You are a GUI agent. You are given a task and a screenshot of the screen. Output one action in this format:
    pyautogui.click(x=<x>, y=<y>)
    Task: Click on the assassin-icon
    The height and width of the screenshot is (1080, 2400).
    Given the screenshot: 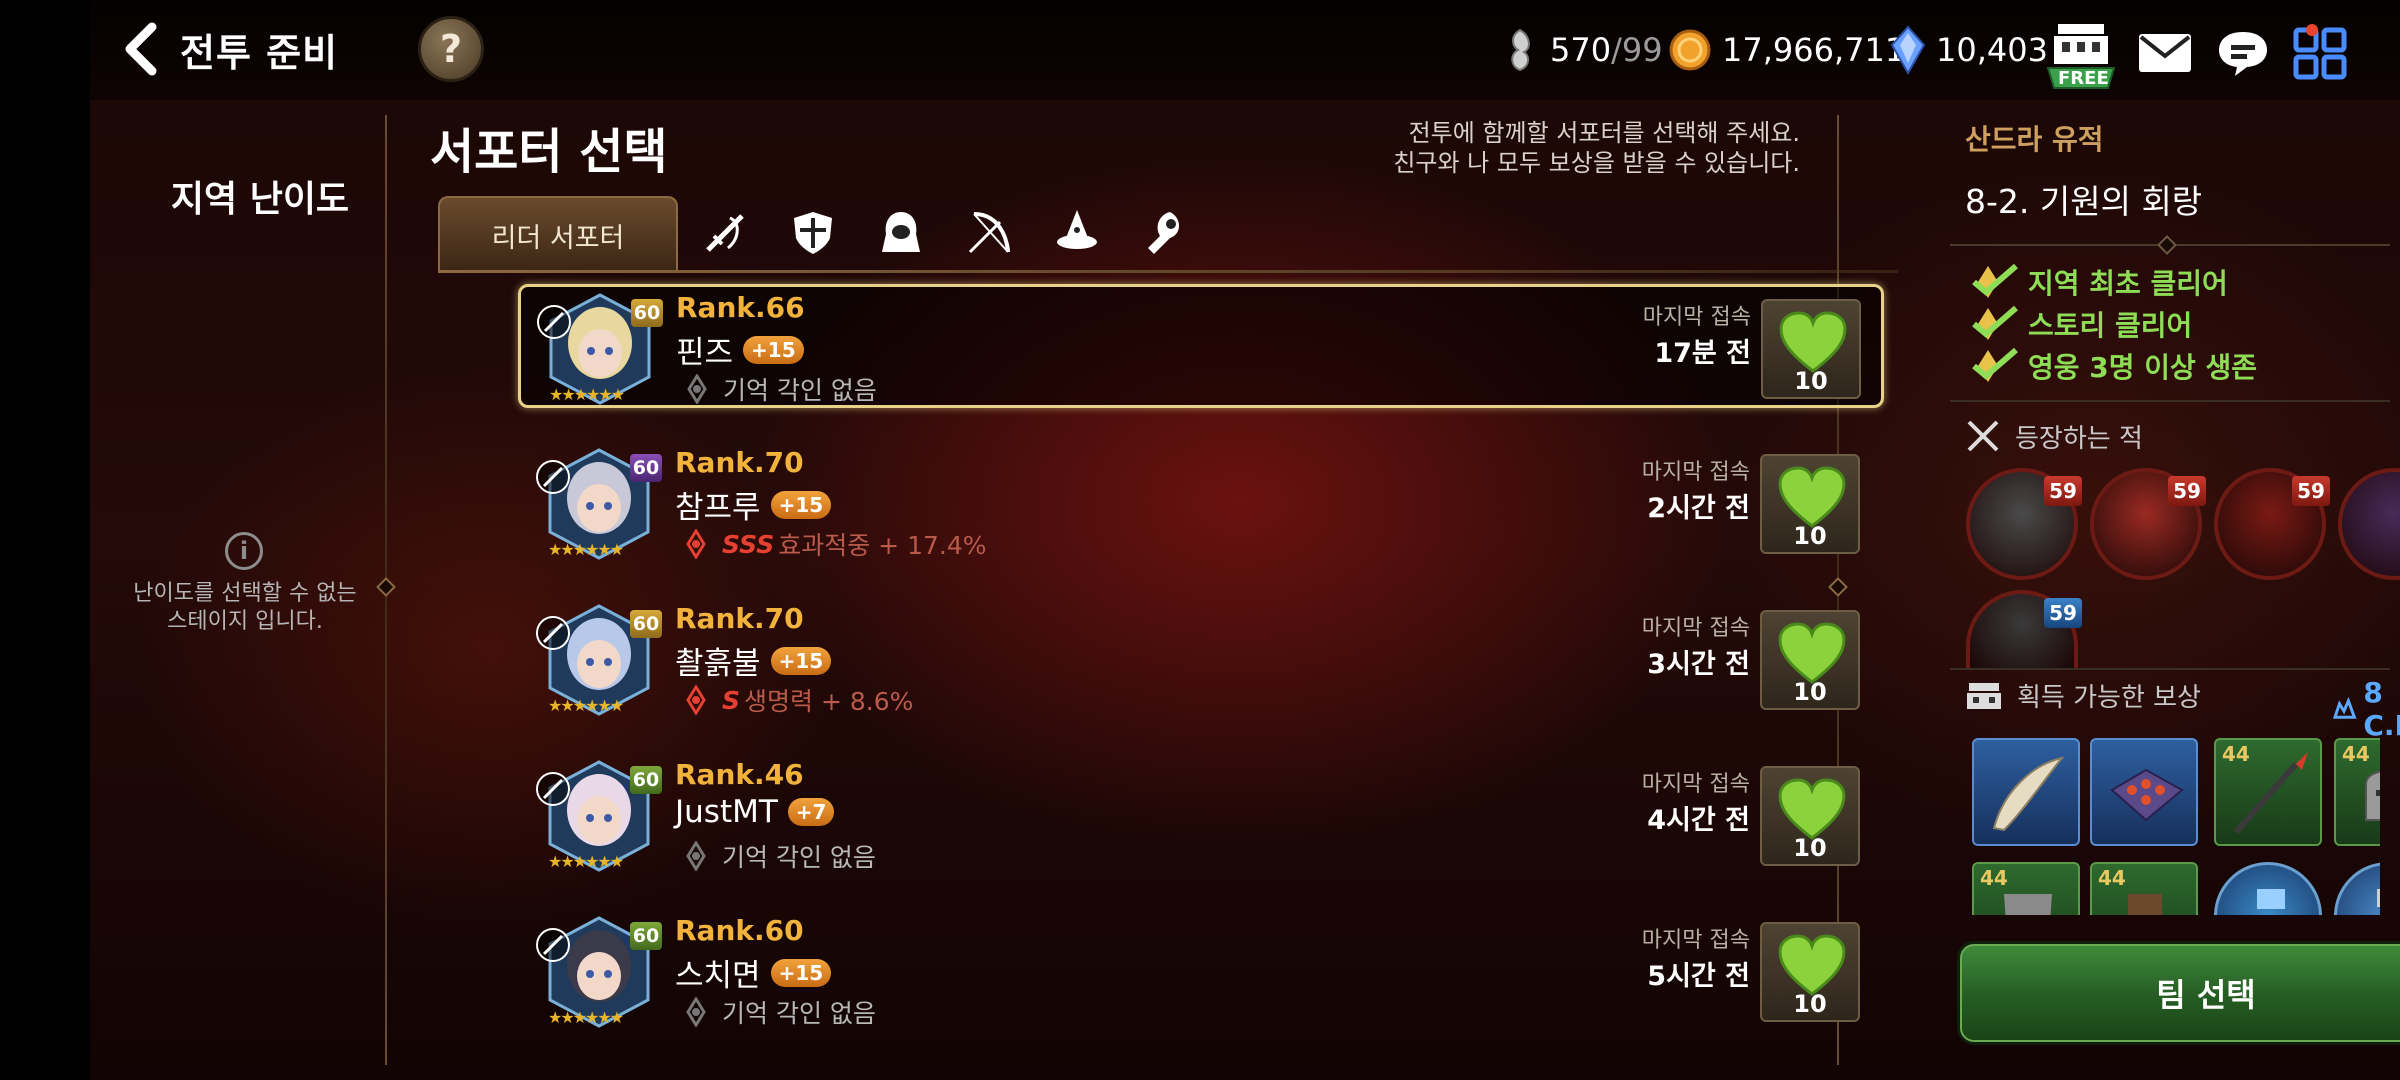 What is the action you would take?
    pyautogui.click(x=901, y=233)
    